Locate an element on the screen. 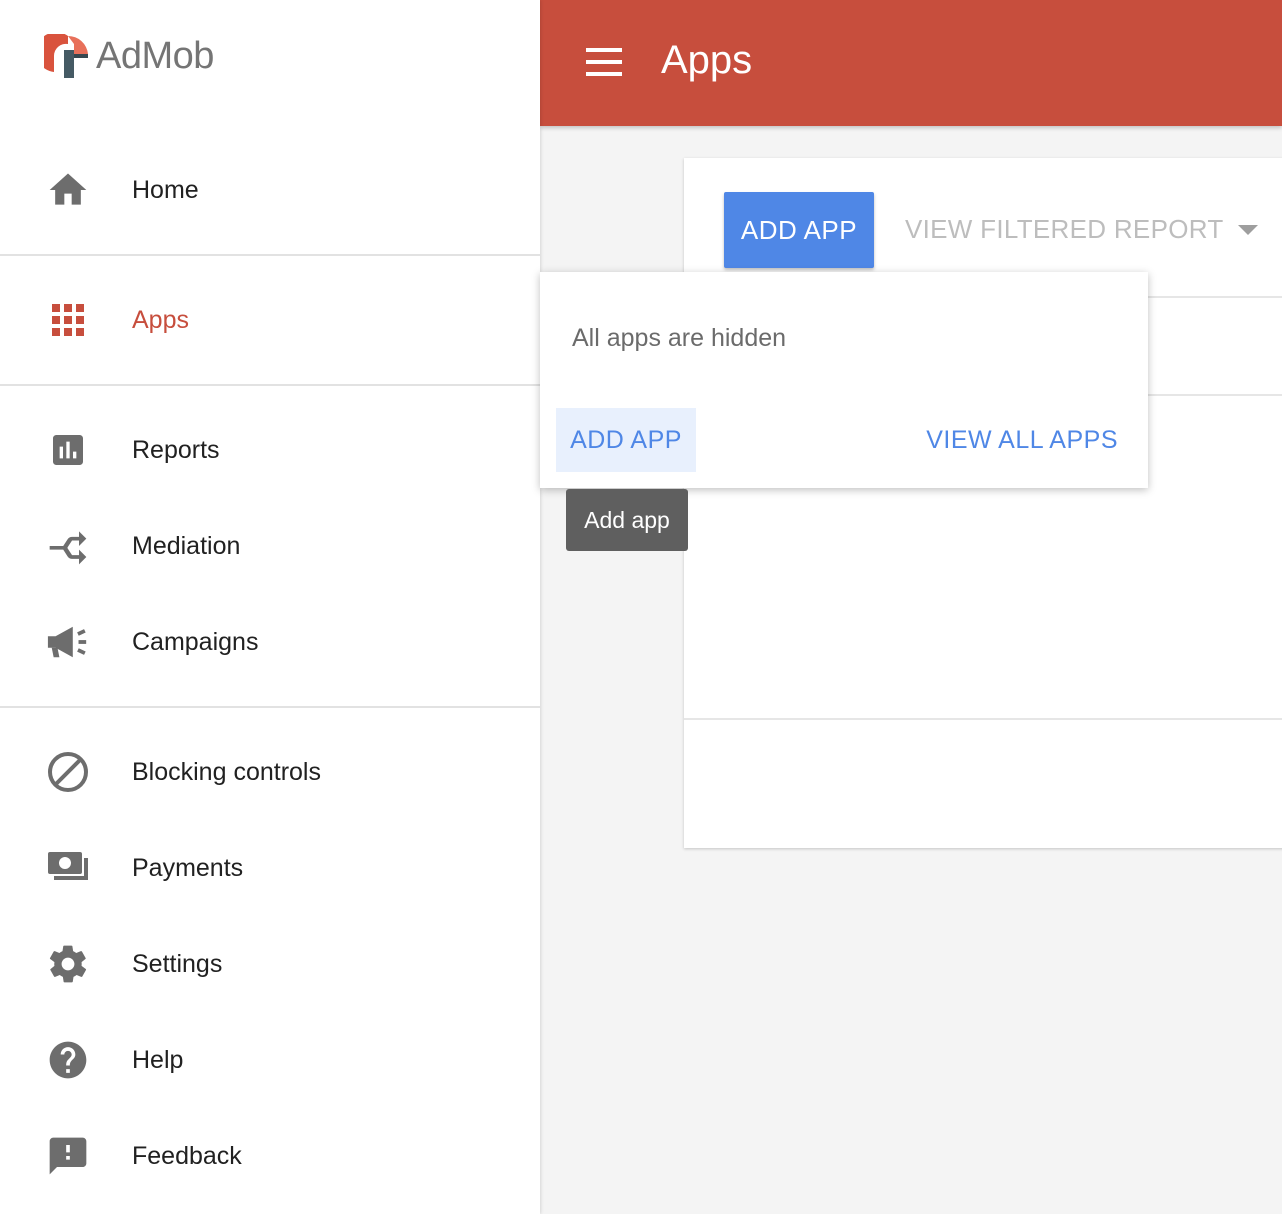  caret-down-icon is located at coordinates (1247, 229).